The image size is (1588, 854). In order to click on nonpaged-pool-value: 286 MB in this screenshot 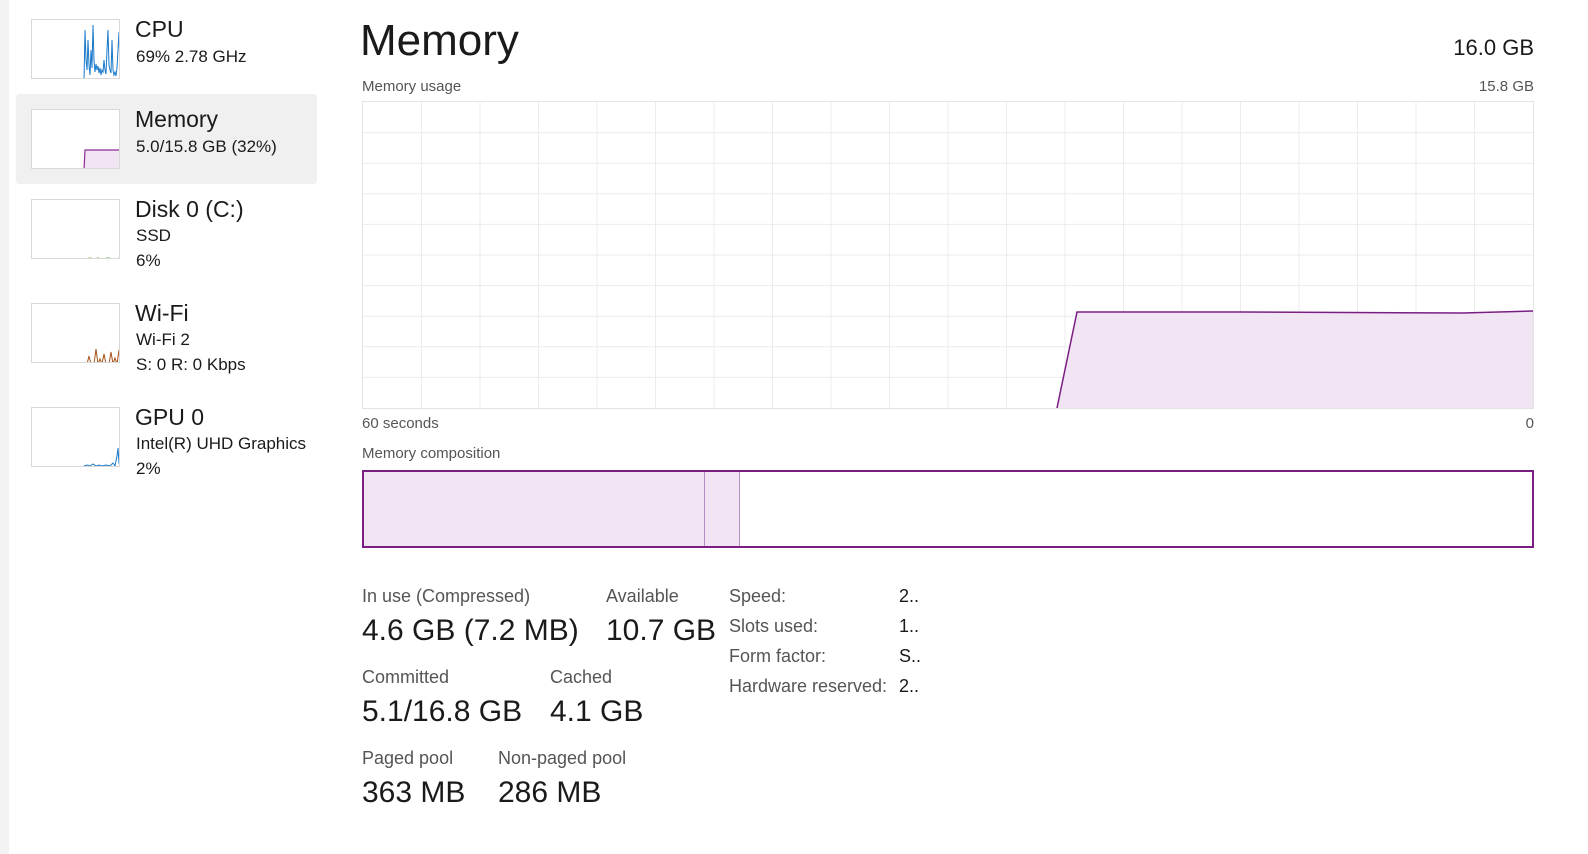, I will do `click(550, 792)`.